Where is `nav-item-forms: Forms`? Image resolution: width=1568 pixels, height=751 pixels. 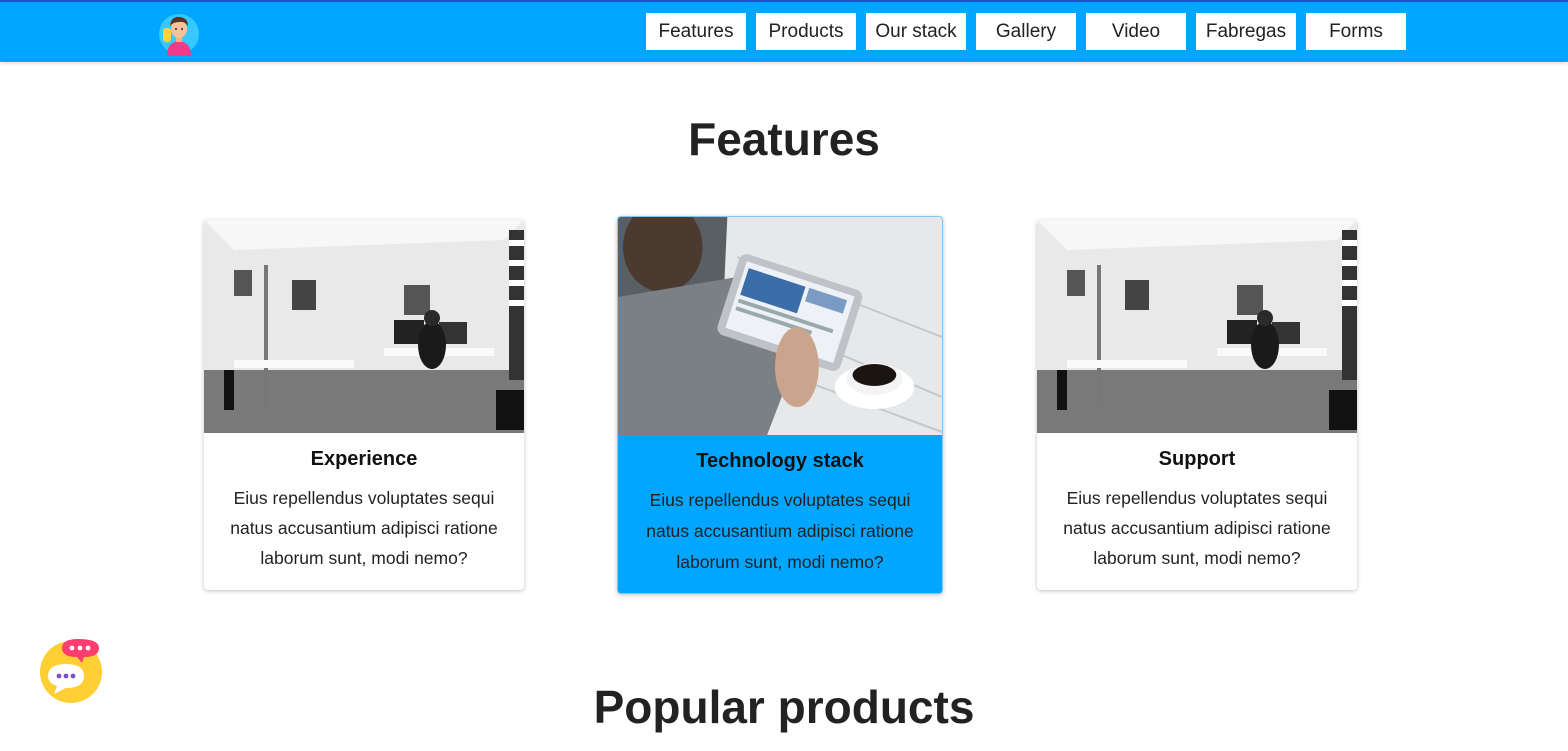 nav-item-forms: Forms is located at coordinates (1356, 31).